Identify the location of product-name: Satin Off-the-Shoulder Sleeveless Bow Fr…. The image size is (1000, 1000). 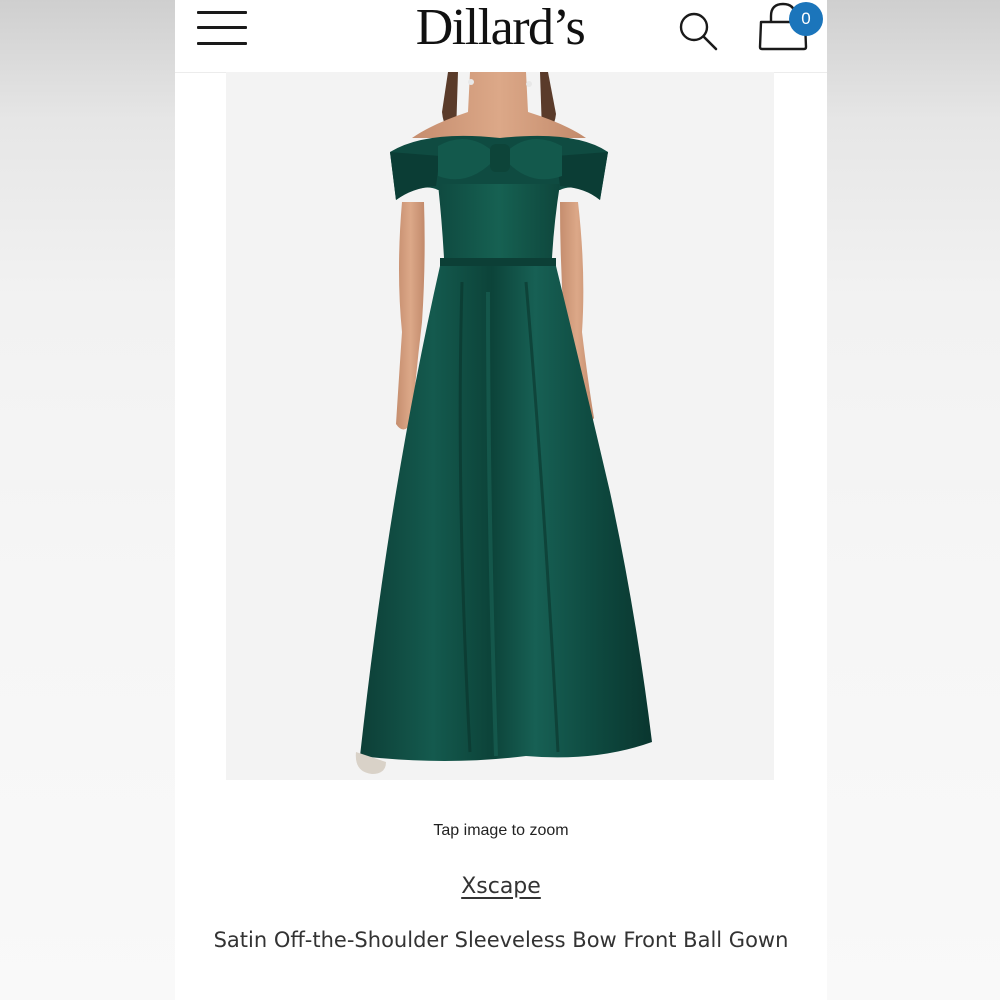
(501, 940).